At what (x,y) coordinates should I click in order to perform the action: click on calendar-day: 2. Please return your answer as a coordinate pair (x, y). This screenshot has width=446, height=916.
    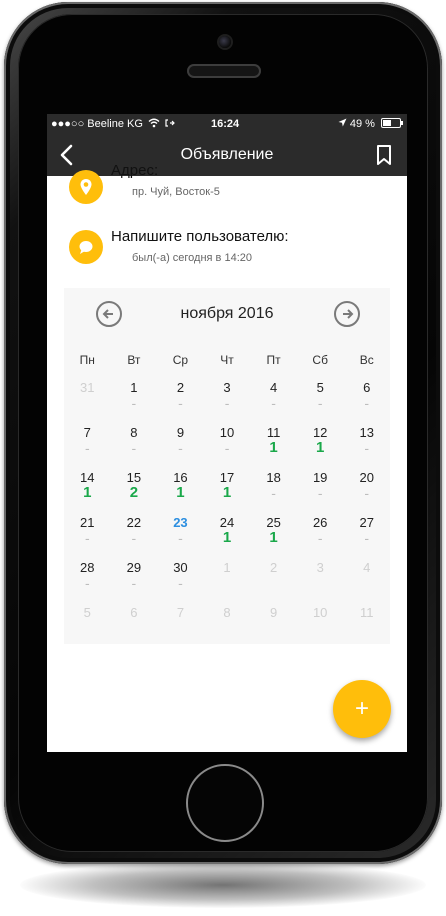
    Looking at the image, I should click on (273, 576).